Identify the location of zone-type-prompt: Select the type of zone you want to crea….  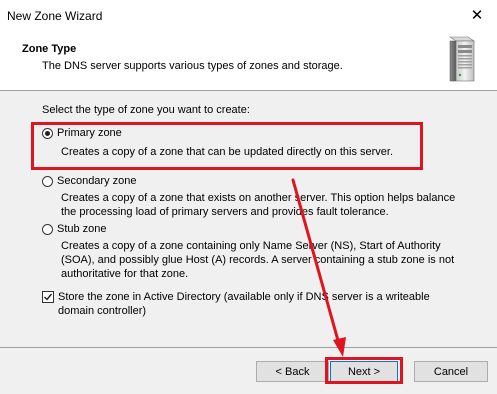
(146, 110).